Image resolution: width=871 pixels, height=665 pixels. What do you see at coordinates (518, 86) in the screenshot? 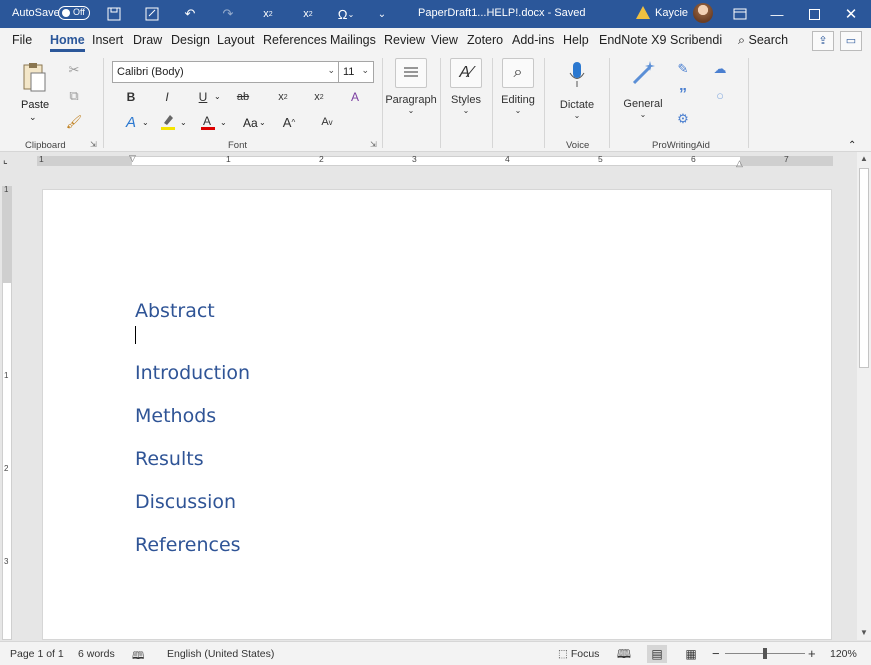
I see `editing-button: ⌕ Editing ⌄` at bounding box center [518, 86].